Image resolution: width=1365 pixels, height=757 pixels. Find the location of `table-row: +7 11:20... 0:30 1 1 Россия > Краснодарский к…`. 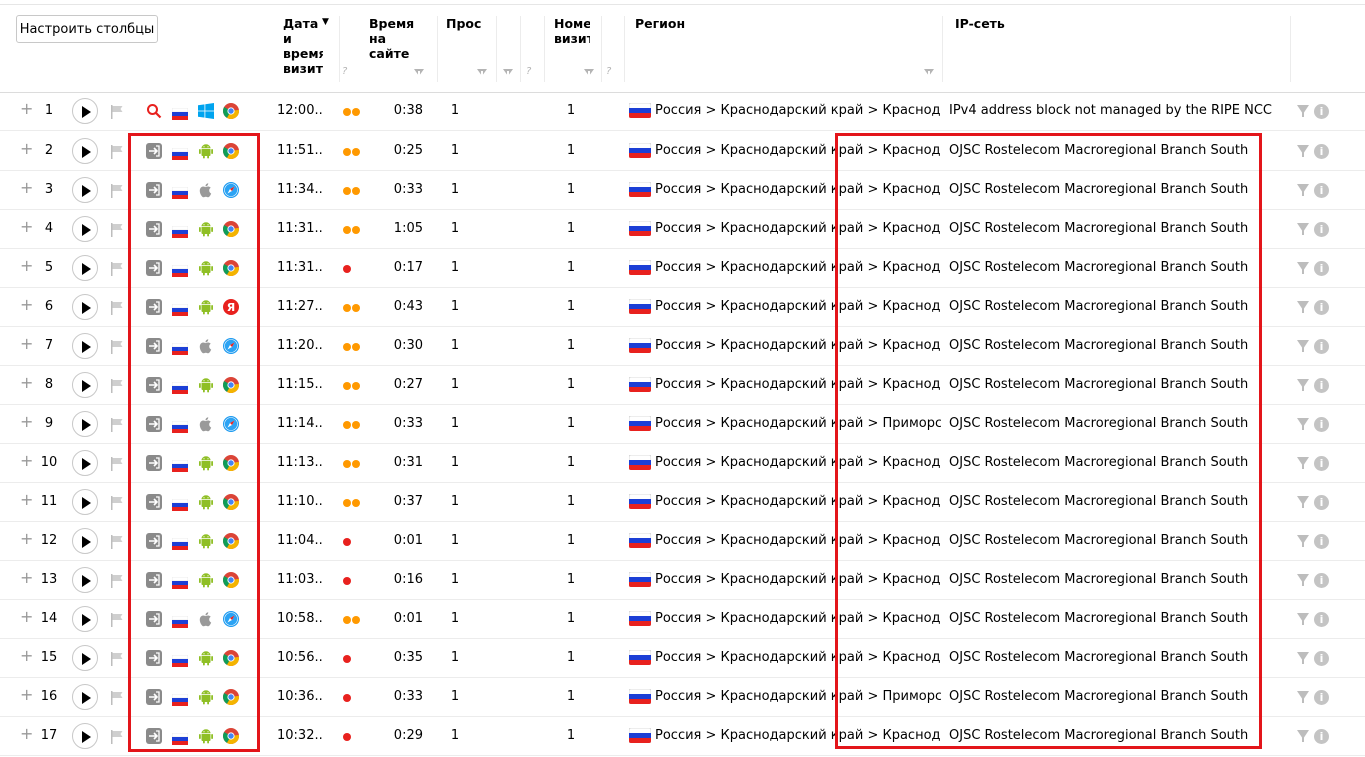

table-row: +7 11:20... 0:30 1 1 Россия > Краснодарский к… is located at coordinates (682, 346).